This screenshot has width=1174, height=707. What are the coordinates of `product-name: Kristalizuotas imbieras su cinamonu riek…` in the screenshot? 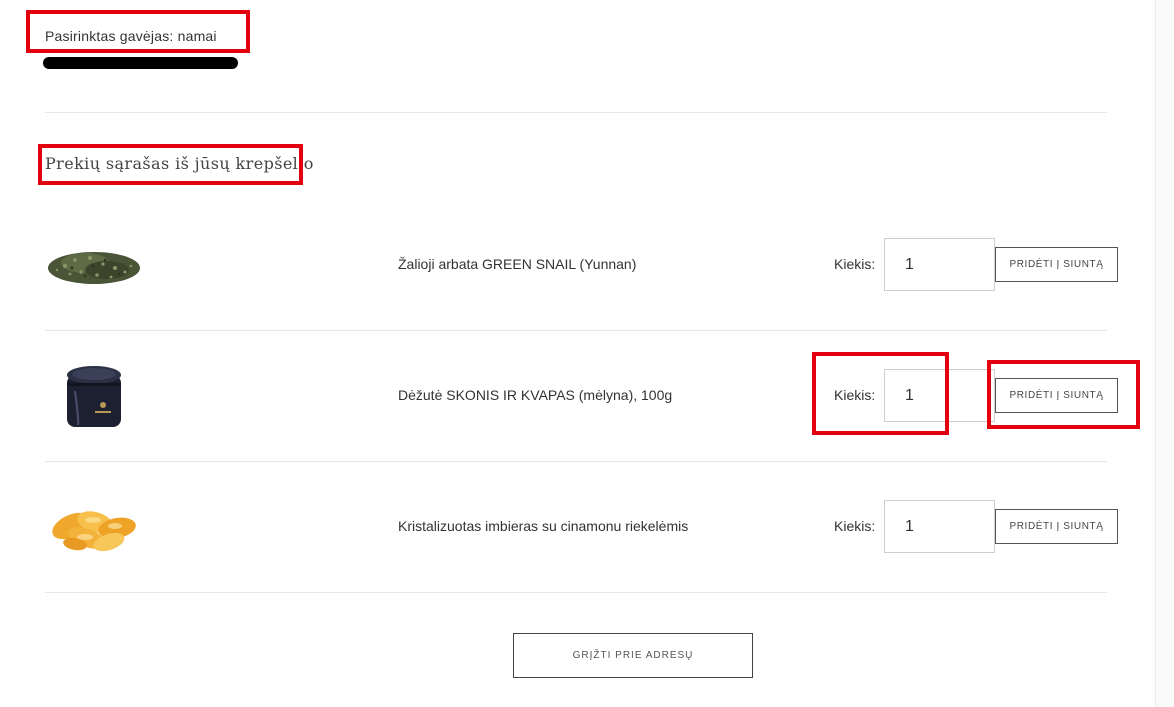 It's located at (543, 526).